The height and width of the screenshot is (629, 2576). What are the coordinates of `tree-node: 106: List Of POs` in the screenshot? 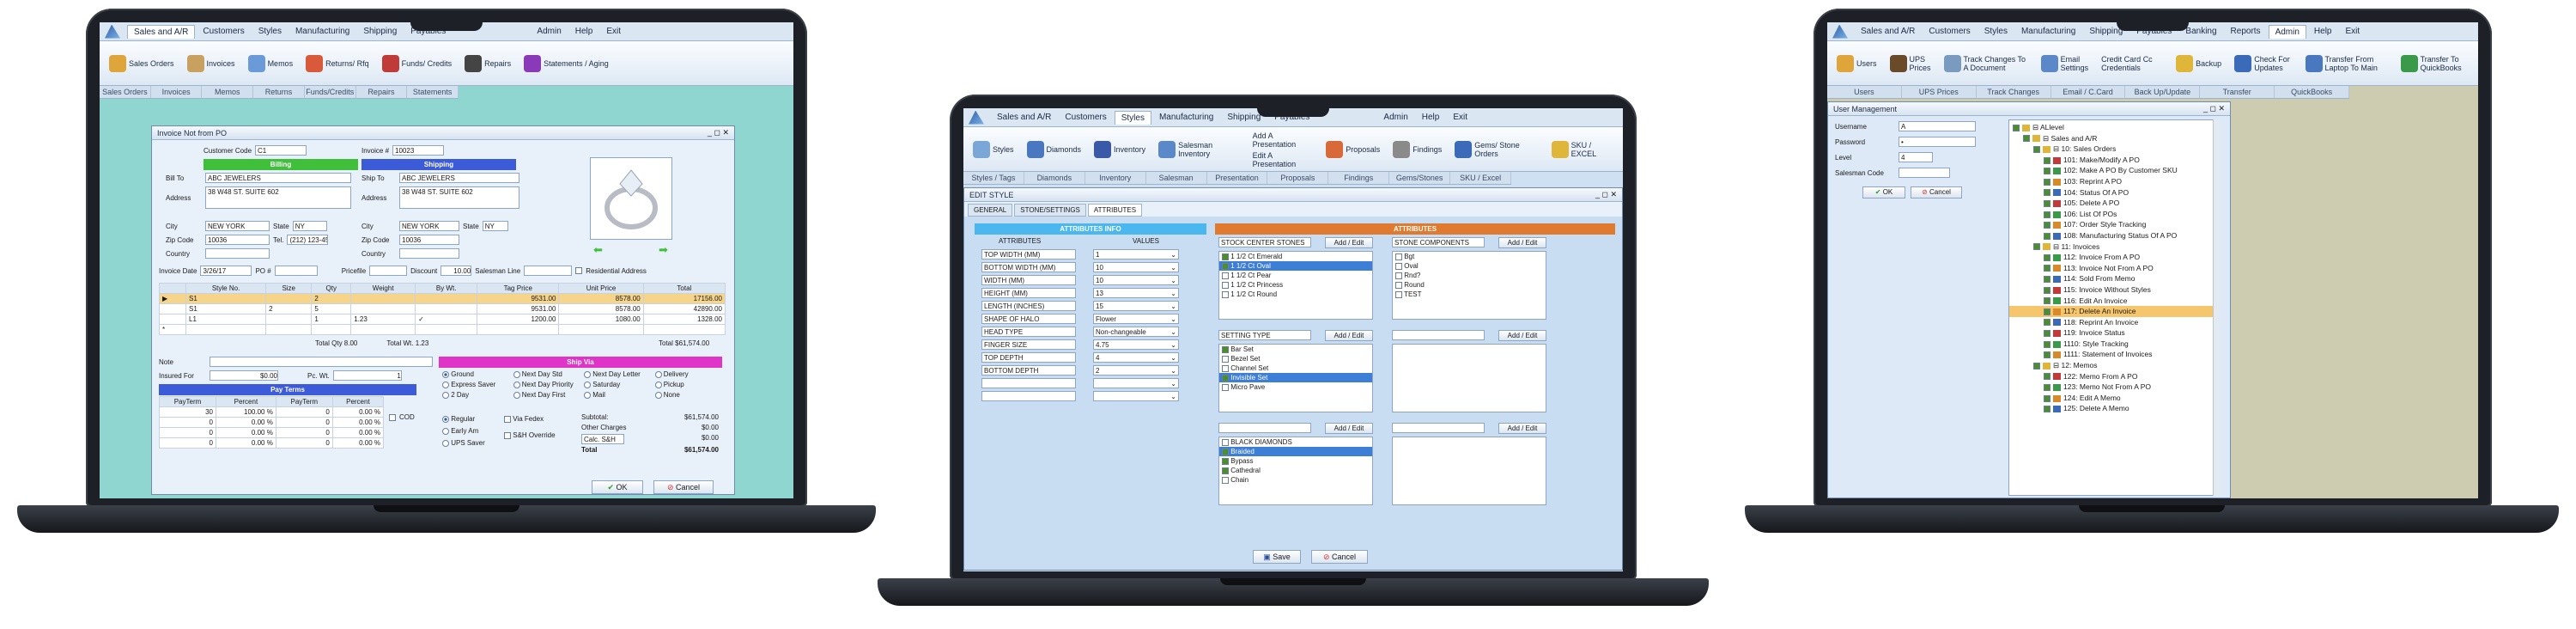 It's located at (2113, 214).